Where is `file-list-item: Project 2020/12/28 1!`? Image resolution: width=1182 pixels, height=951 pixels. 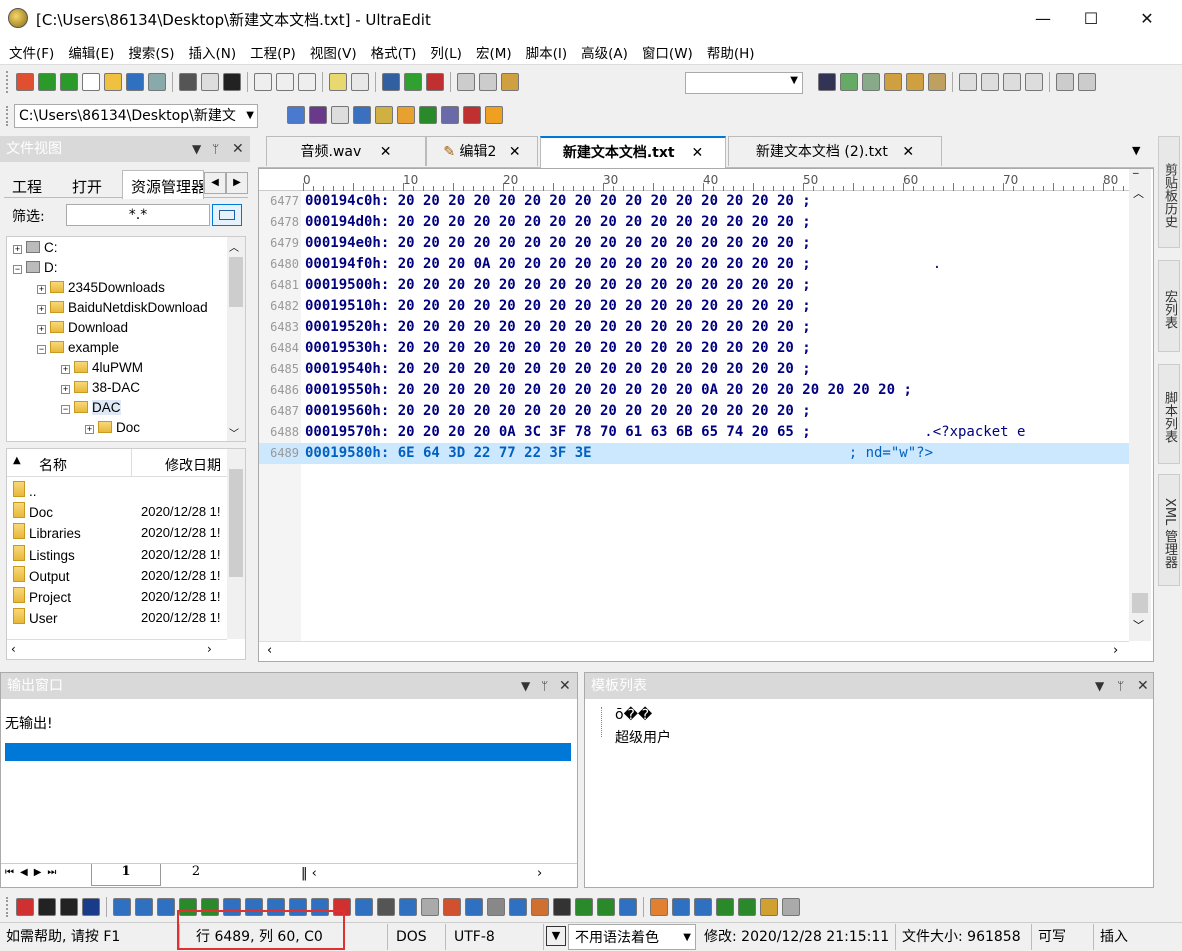 file-list-item: Project 2020/12/28 1! is located at coordinates (120, 597).